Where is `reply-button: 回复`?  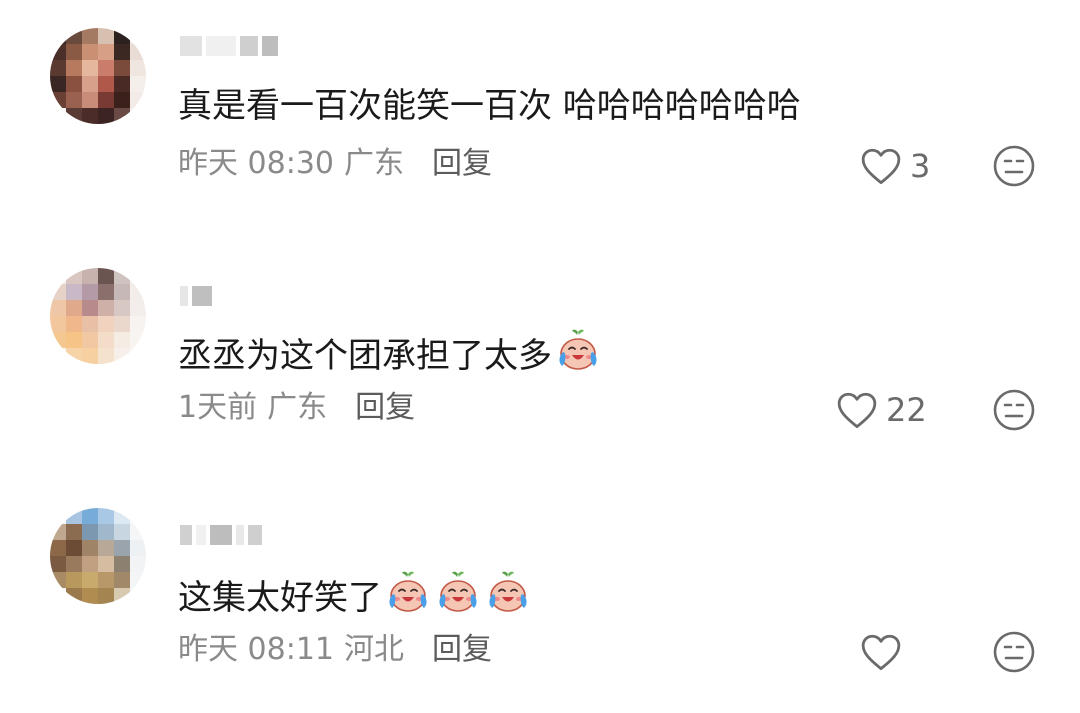 reply-button: 回复 is located at coordinates (462, 650).